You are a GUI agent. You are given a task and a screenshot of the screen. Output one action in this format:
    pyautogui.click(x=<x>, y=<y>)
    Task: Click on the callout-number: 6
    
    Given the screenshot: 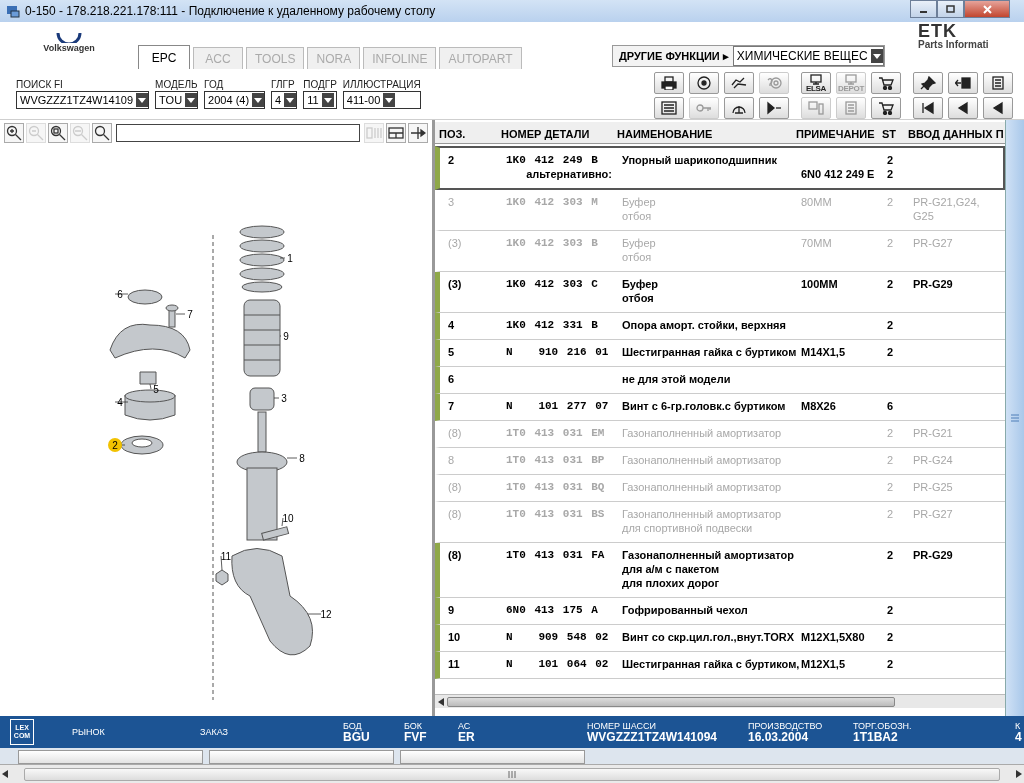 What is the action you would take?
    pyautogui.click(x=120, y=294)
    